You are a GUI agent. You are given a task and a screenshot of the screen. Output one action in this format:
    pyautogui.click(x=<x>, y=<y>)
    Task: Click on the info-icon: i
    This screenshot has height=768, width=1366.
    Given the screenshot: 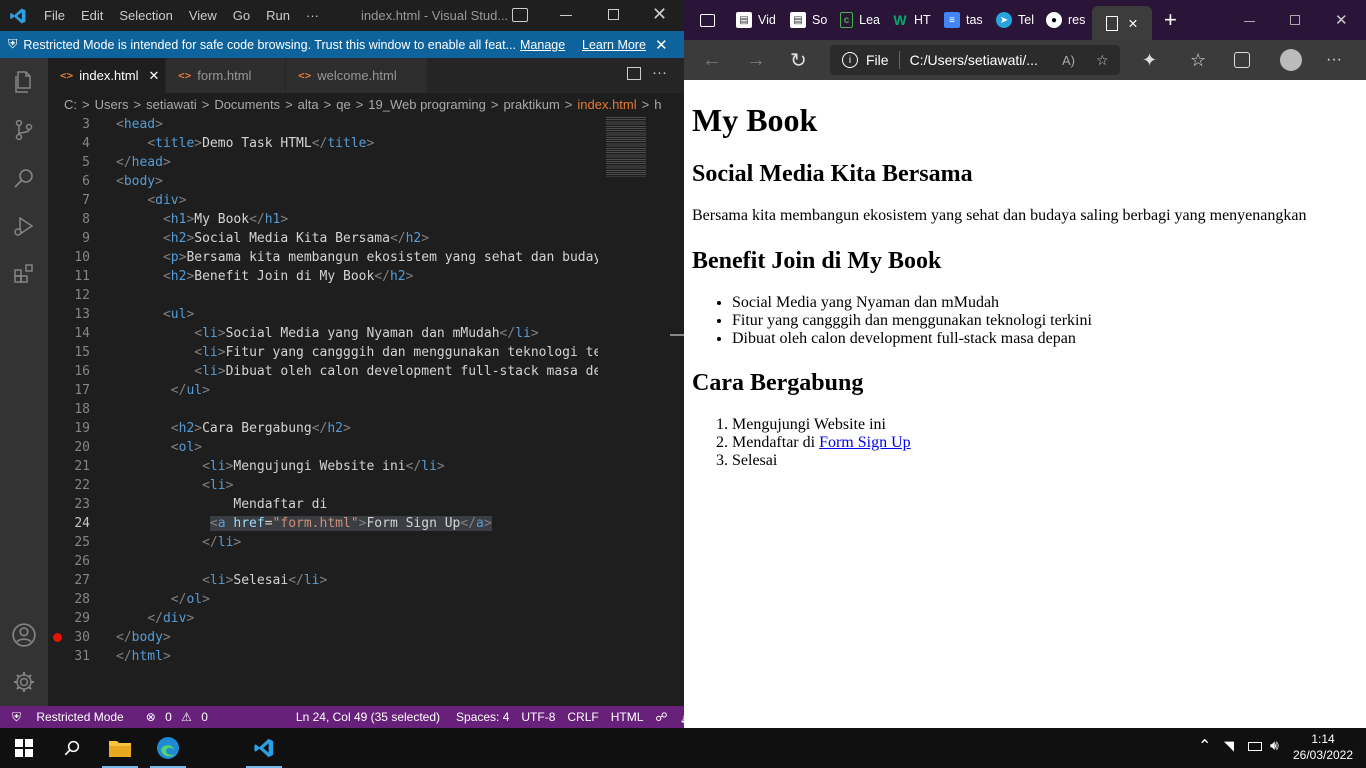 What is the action you would take?
    pyautogui.click(x=850, y=60)
    